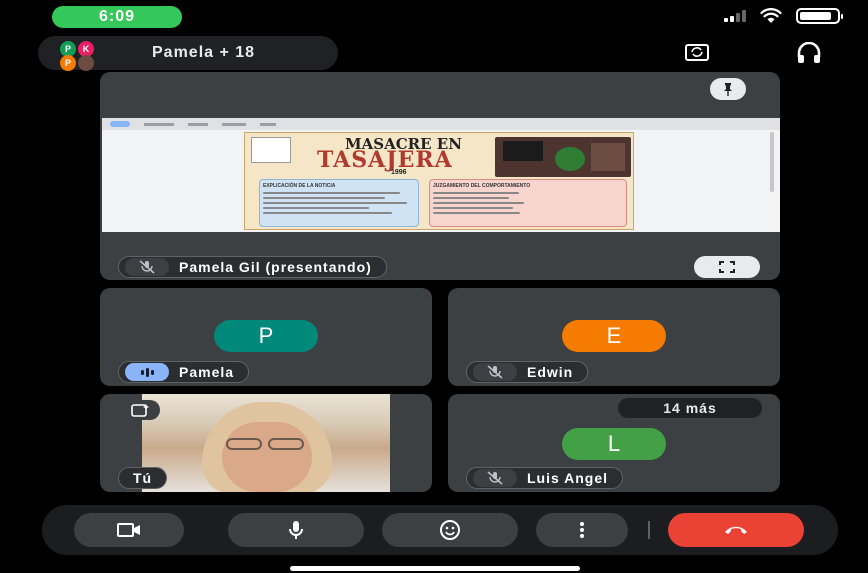 This screenshot has height=573, width=868. I want to click on self-video, so click(266, 443).